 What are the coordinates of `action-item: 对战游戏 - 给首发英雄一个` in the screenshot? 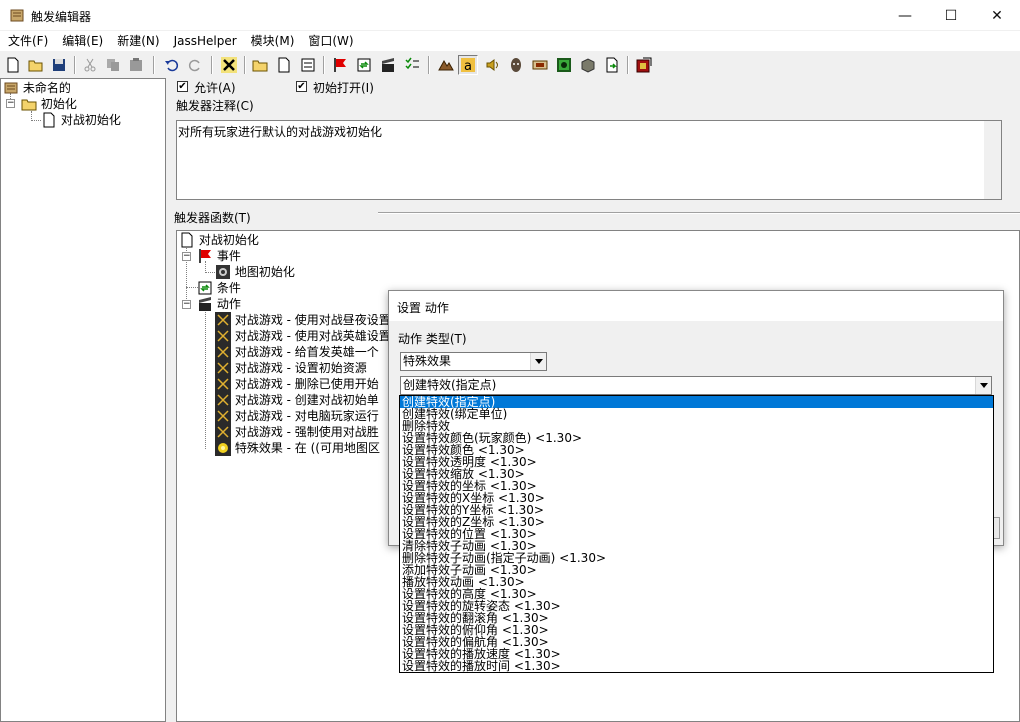 It's located at (297, 352).